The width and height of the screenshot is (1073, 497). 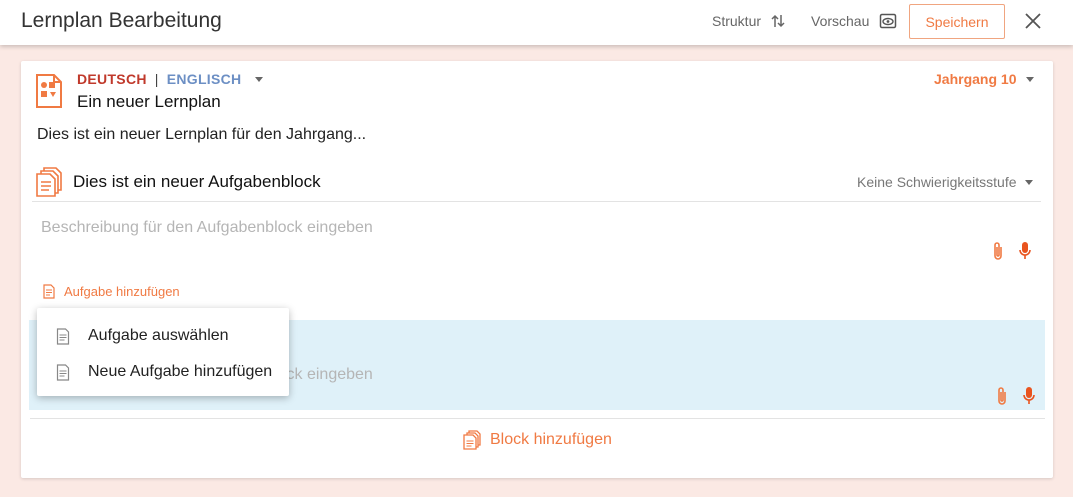 What do you see at coordinates (502, 228) in the screenshot?
I see `block-description-input` at bounding box center [502, 228].